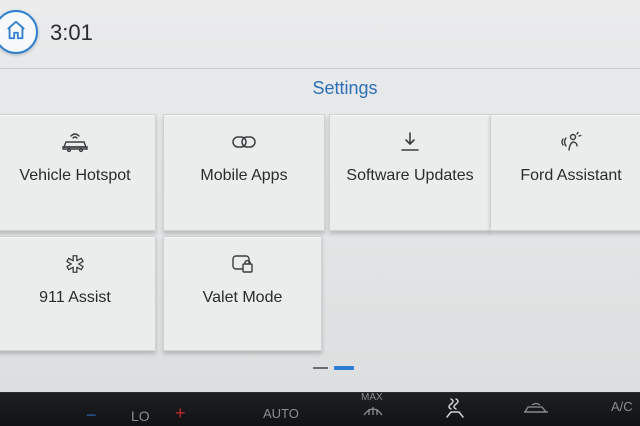 This screenshot has width=640, height=426. Describe the element at coordinates (320, 368) in the screenshot. I see `page-dot` at that location.